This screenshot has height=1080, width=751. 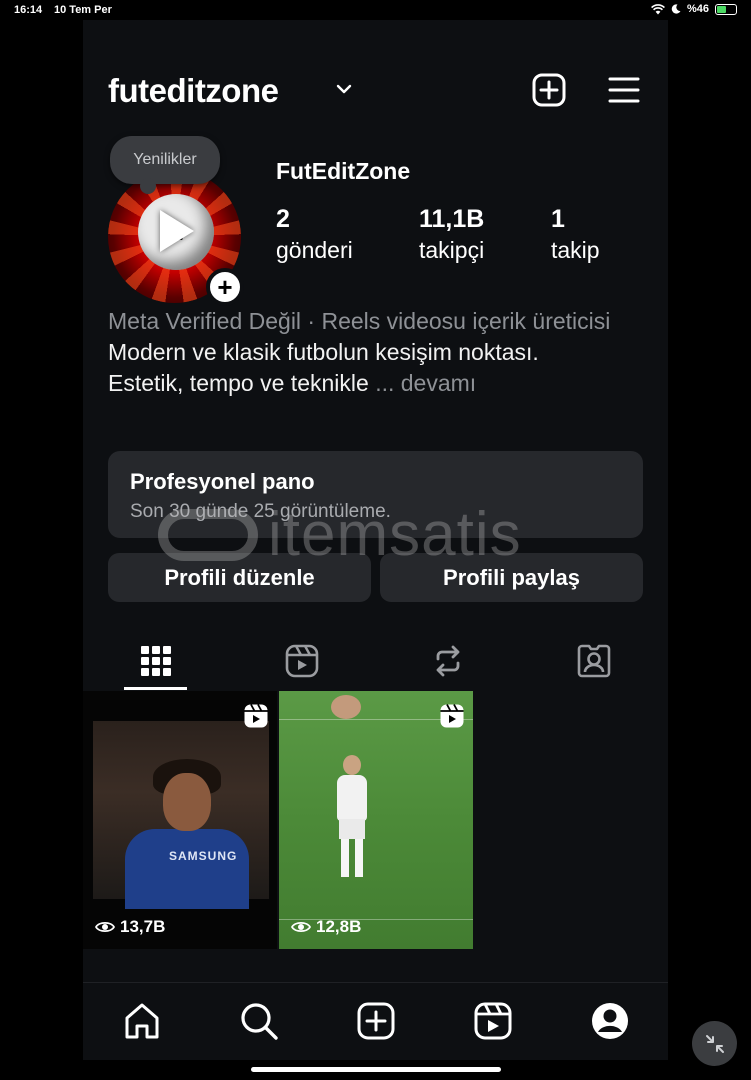 What do you see at coordinates (575, 235) in the screenshot?
I see `stat-following: 1 takip` at bounding box center [575, 235].